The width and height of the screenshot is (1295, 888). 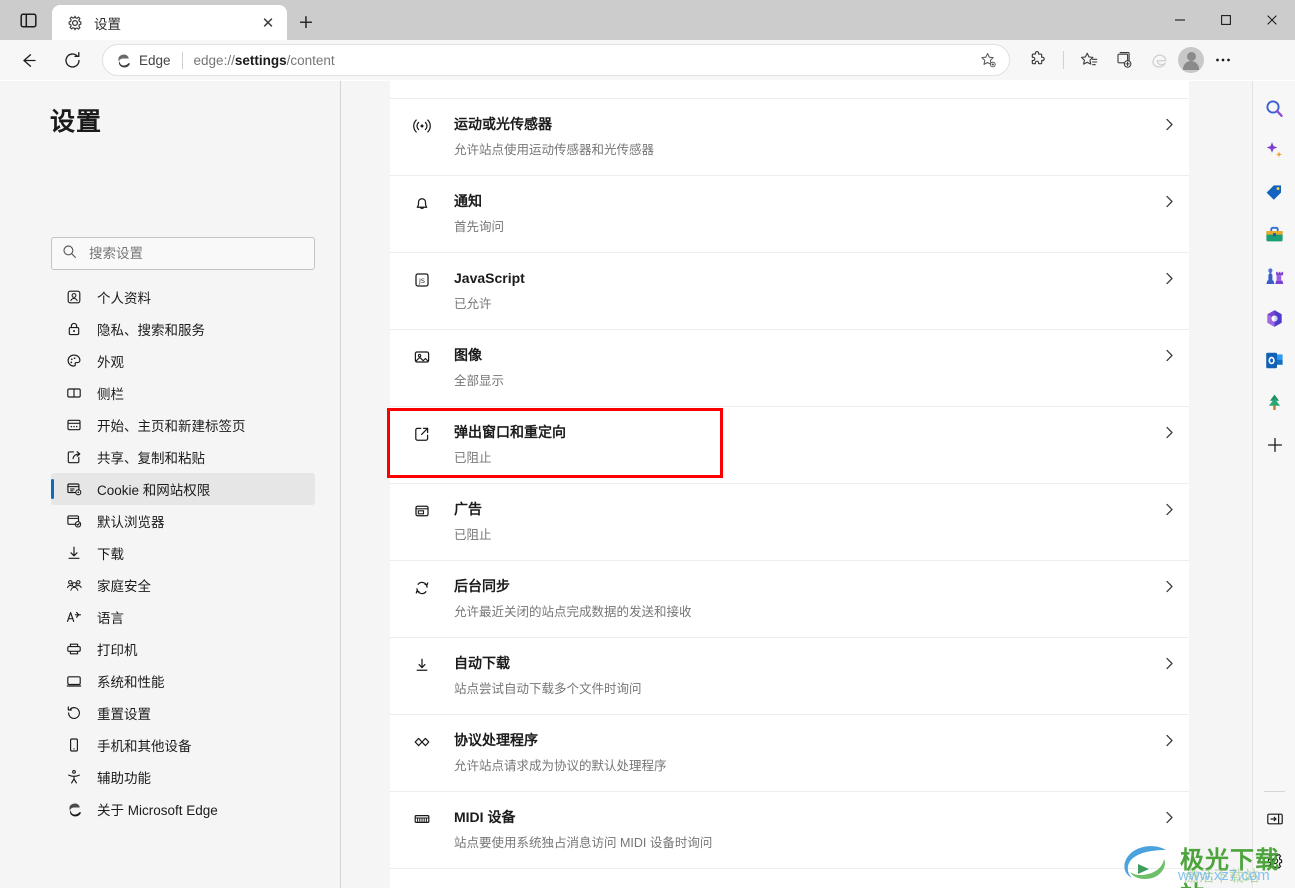 What do you see at coordinates (1274, 276) in the screenshot?
I see `sidebar-games` at bounding box center [1274, 276].